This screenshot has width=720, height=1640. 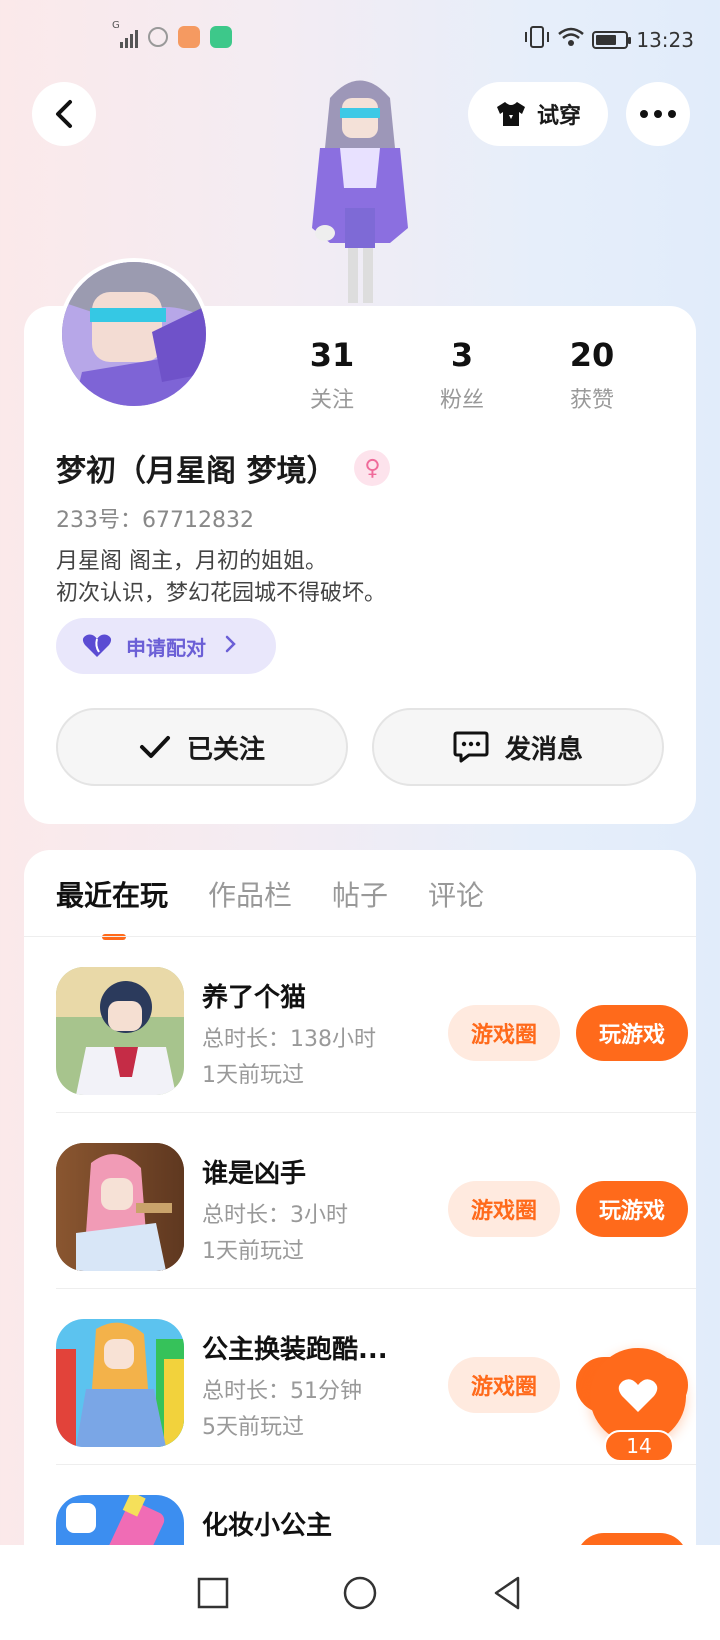 I want to click on game-duration: 总时长：51分钟, so click(x=282, y=1391).